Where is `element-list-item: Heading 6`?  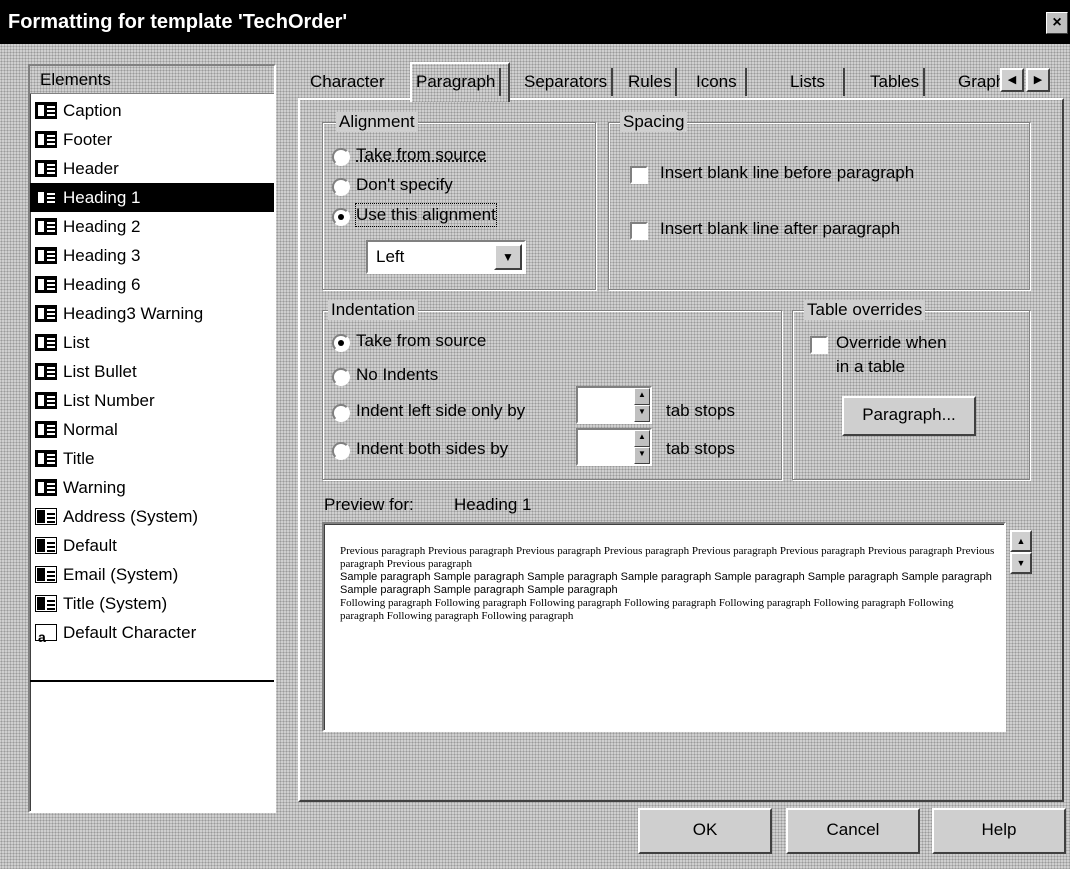 element-list-item: Heading 6 is located at coordinates (152, 284).